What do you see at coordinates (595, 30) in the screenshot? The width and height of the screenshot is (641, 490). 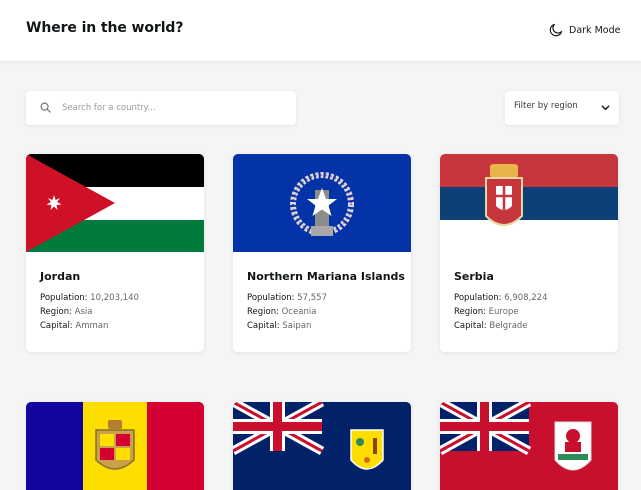 I see `dark-mode-label: Dark Mode` at bounding box center [595, 30].